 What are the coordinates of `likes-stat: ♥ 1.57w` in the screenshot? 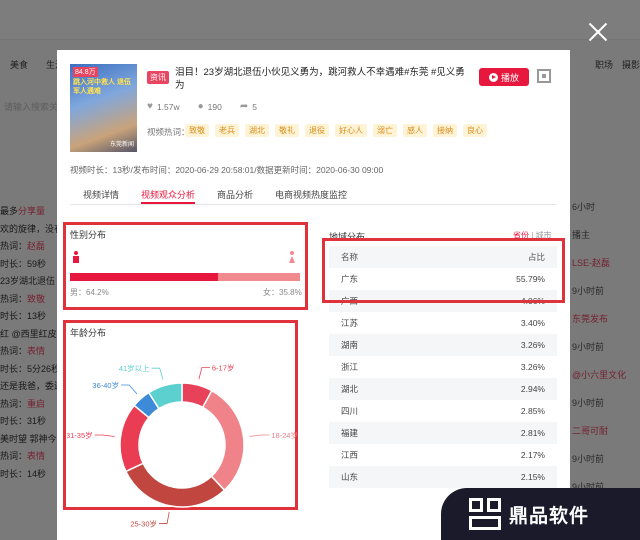 It's located at (163, 106).